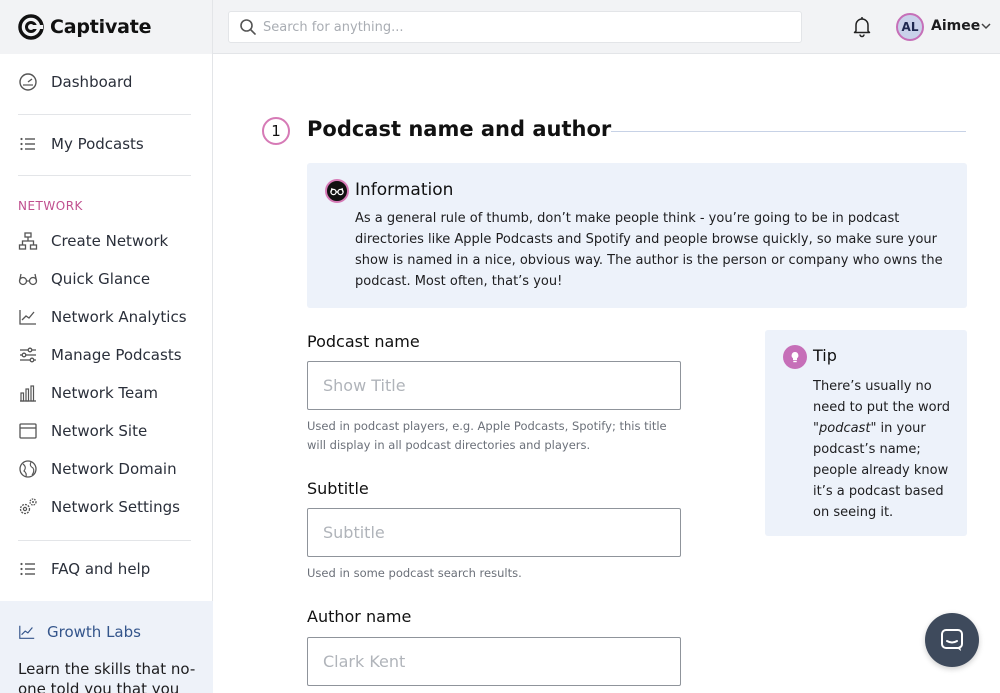 The height and width of the screenshot is (693, 1000). What do you see at coordinates (101, 27) in the screenshot?
I see `brand-name: Captivate` at bounding box center [101, 27].